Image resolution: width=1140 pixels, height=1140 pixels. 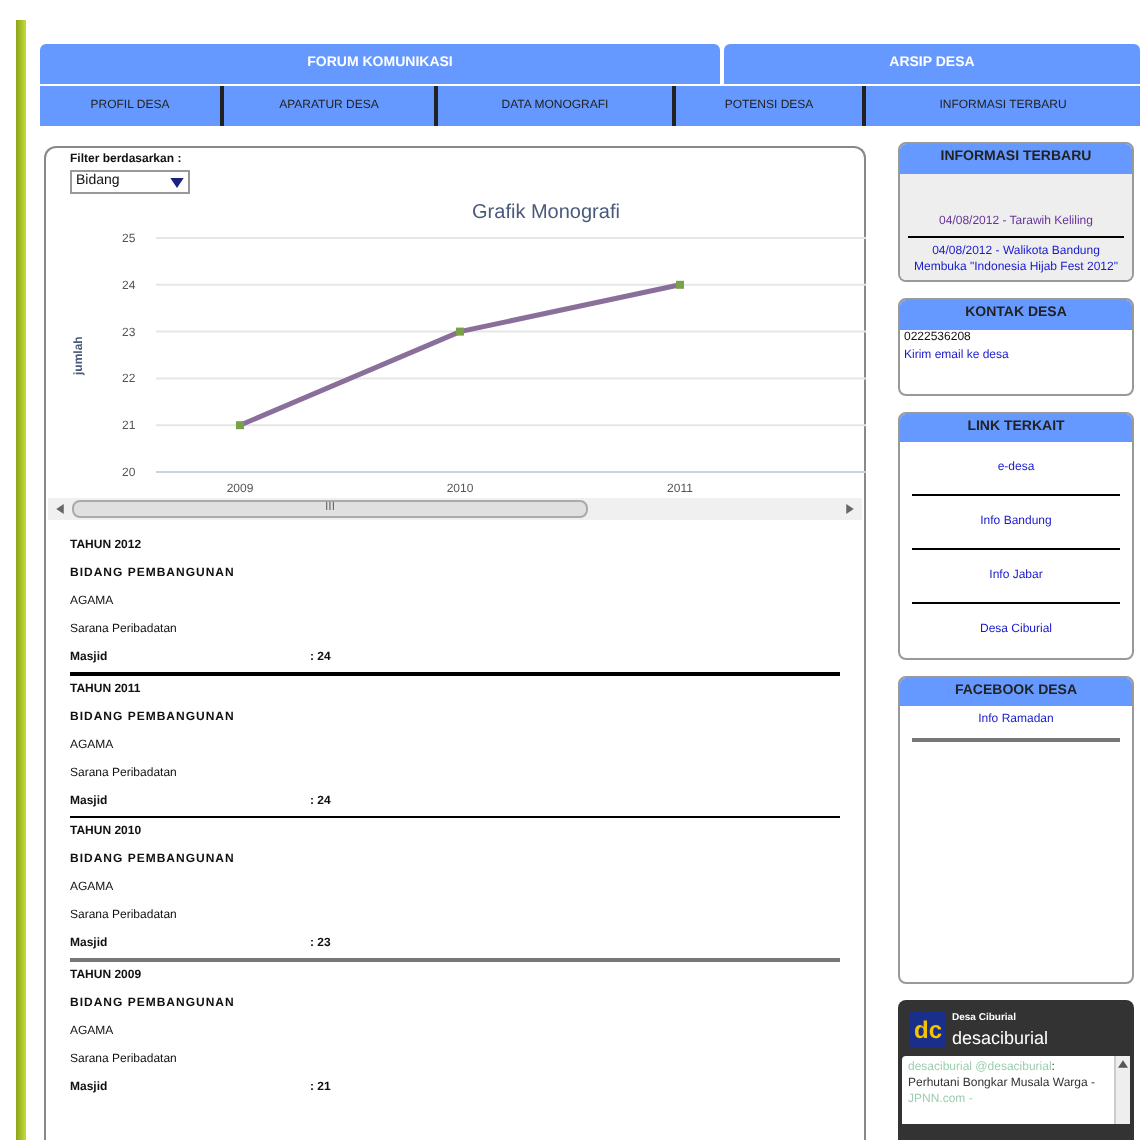 I want to click on caret-icon, so click(x=177, y=182).